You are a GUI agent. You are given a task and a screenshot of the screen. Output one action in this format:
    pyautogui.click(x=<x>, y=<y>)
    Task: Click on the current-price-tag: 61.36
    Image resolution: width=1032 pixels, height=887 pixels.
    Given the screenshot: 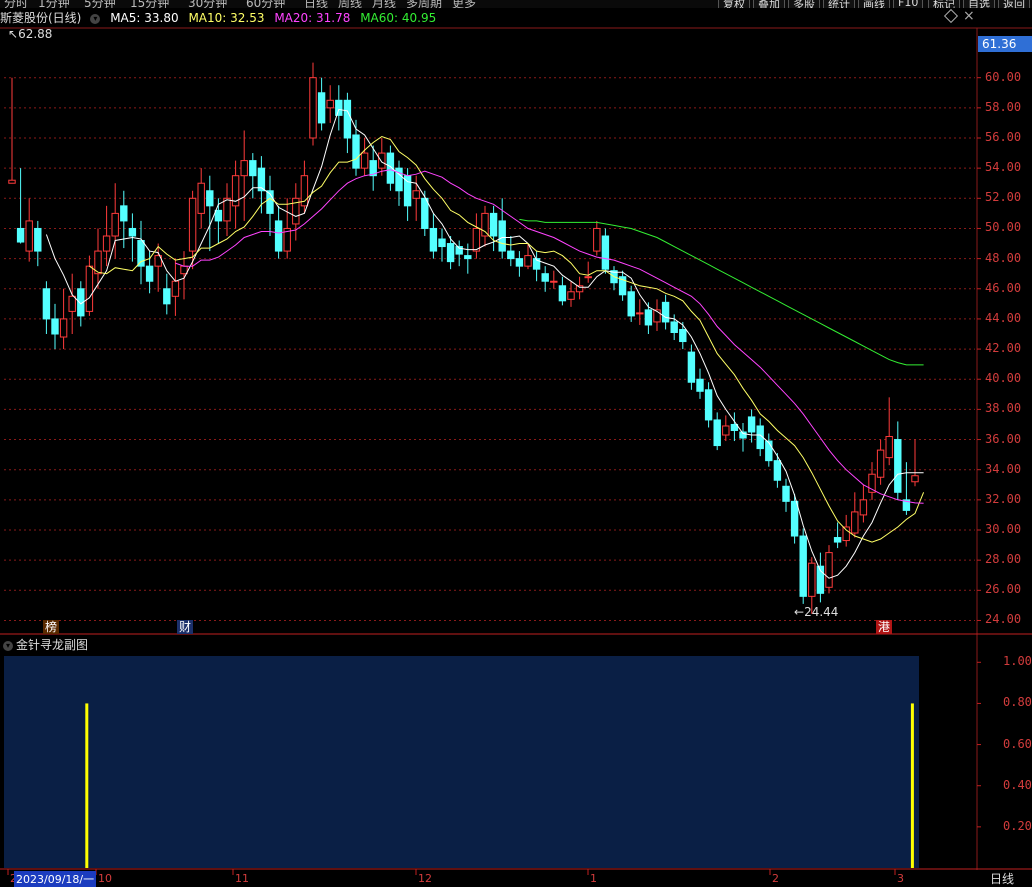 What is the action you would take?
    pyautogui.click(x=1005, y=44)
    